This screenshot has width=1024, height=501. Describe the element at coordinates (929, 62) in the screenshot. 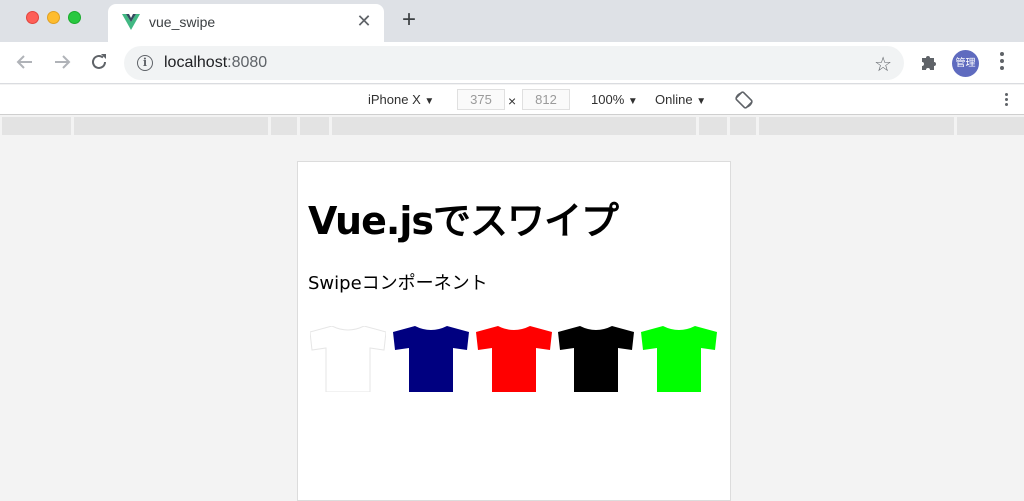

I see `extensions-puzzle-icon` at that location.